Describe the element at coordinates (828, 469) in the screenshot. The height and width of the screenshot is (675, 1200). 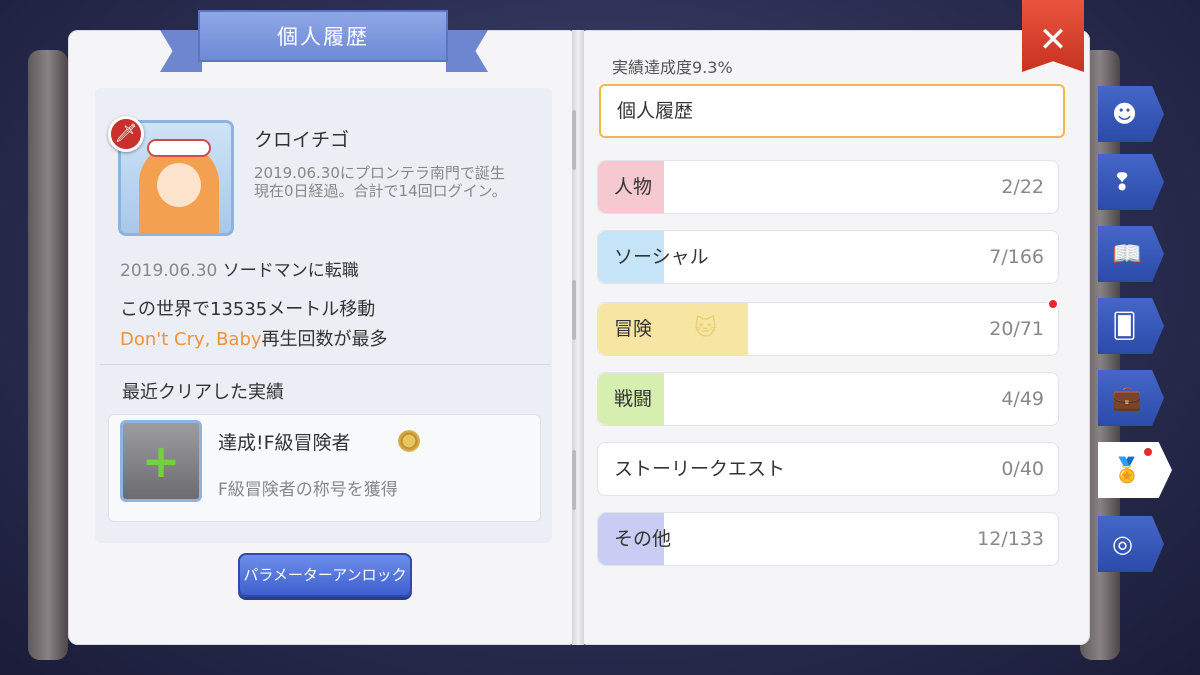
I see `category-row-story-quest: ストーリークエスト 0/40` at that location.